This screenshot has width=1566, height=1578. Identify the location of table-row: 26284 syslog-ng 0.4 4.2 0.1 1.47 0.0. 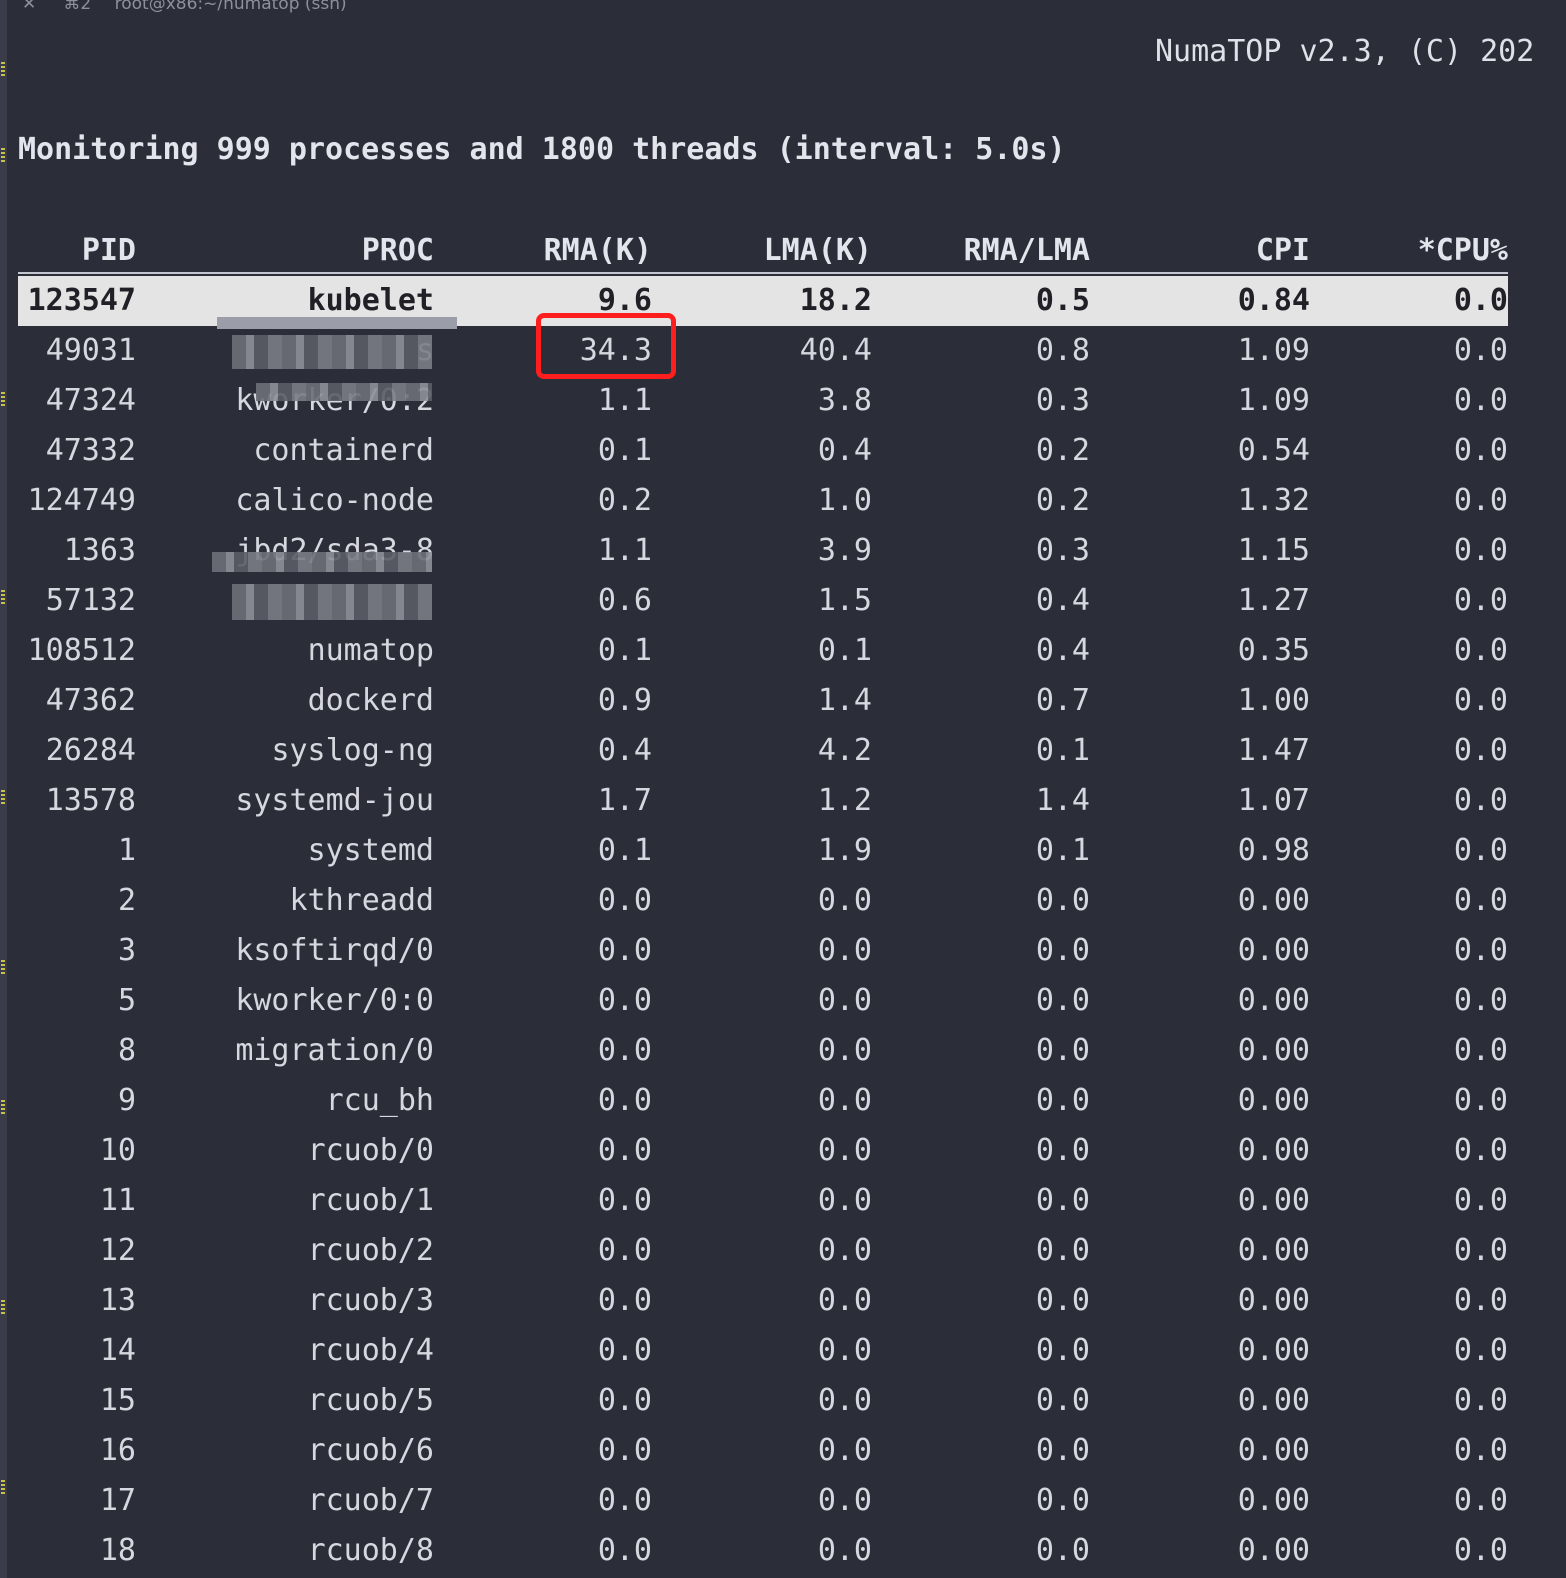
(763, 751).